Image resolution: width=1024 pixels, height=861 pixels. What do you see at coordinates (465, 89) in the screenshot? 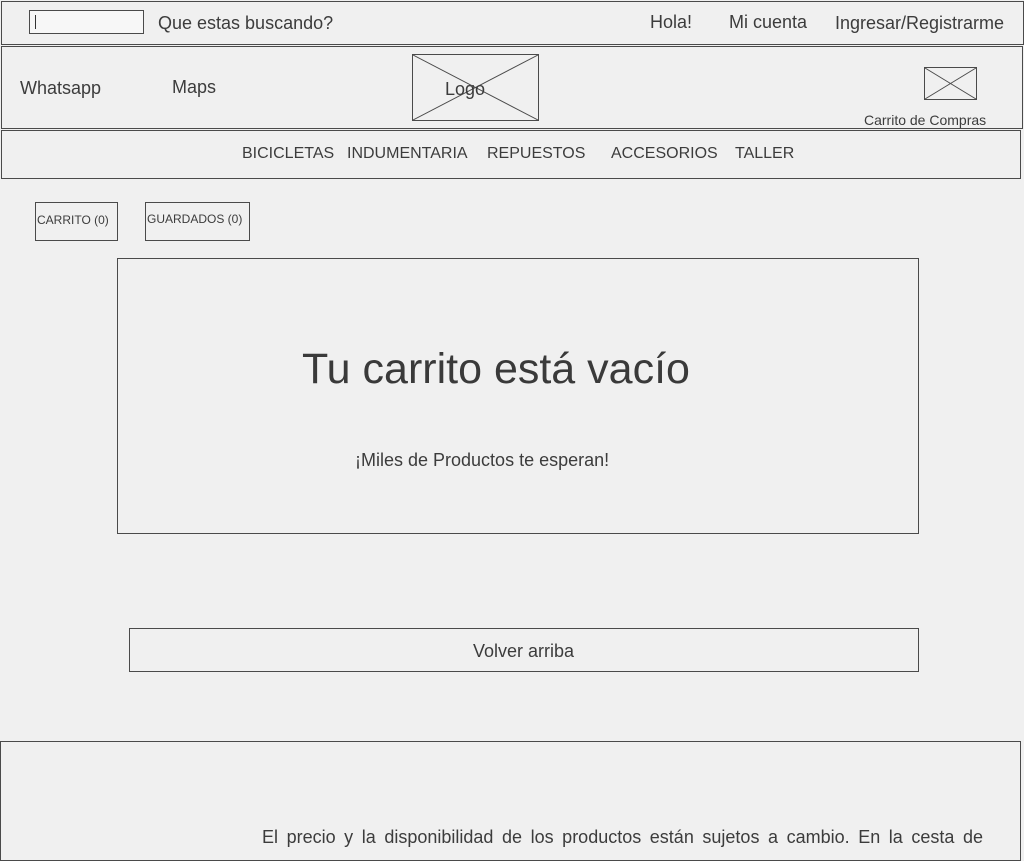
I see `logo-label: Logo` at bounding box center [465, 89].